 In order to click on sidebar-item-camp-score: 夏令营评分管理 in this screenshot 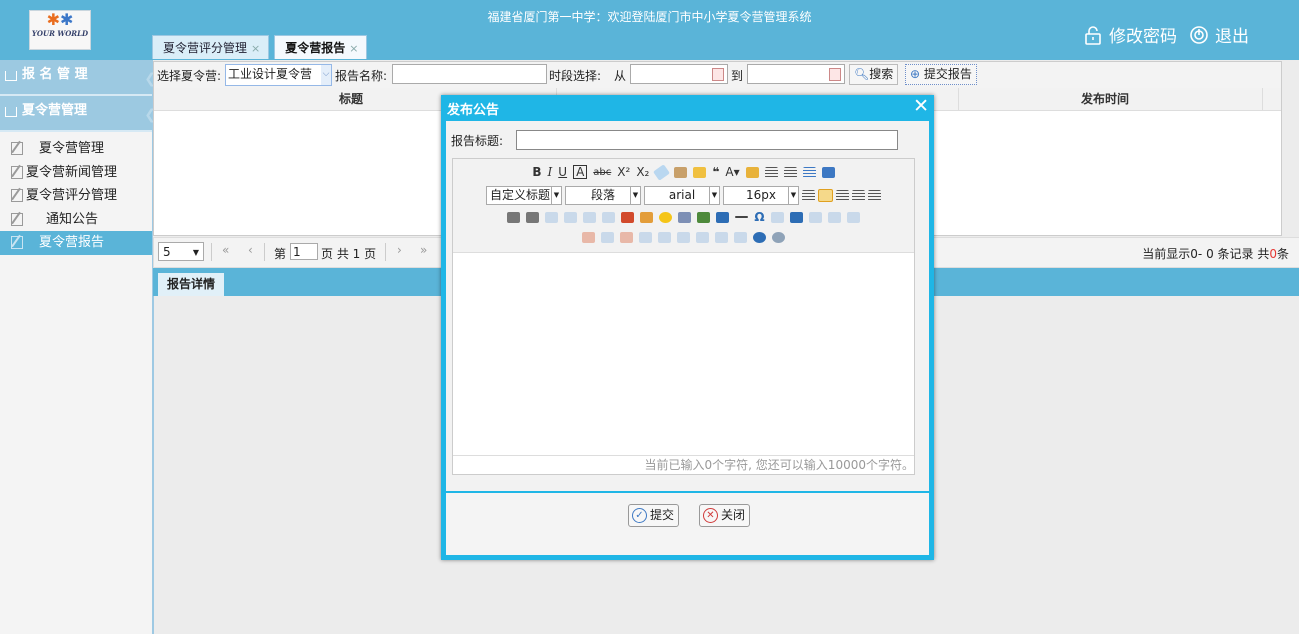, I will do `click(76, 196)`.